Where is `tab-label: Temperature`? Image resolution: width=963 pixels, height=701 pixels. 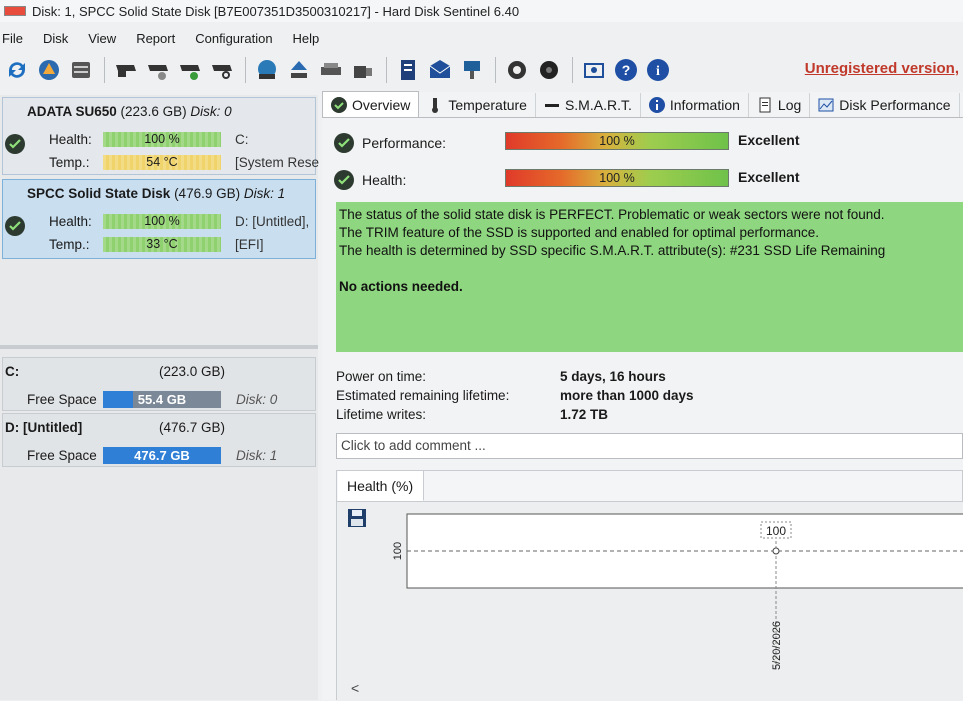 tab-label: Temperature is located at coordinates (487, 105).